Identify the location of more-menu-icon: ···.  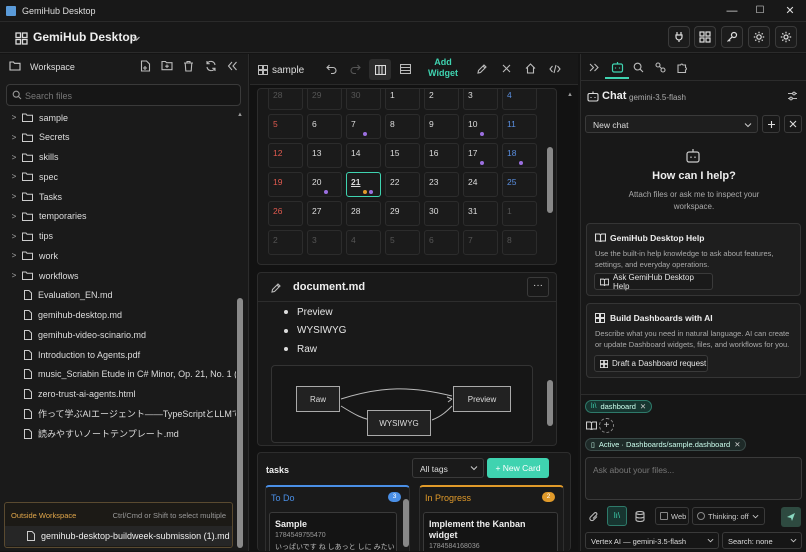
(538, 287).